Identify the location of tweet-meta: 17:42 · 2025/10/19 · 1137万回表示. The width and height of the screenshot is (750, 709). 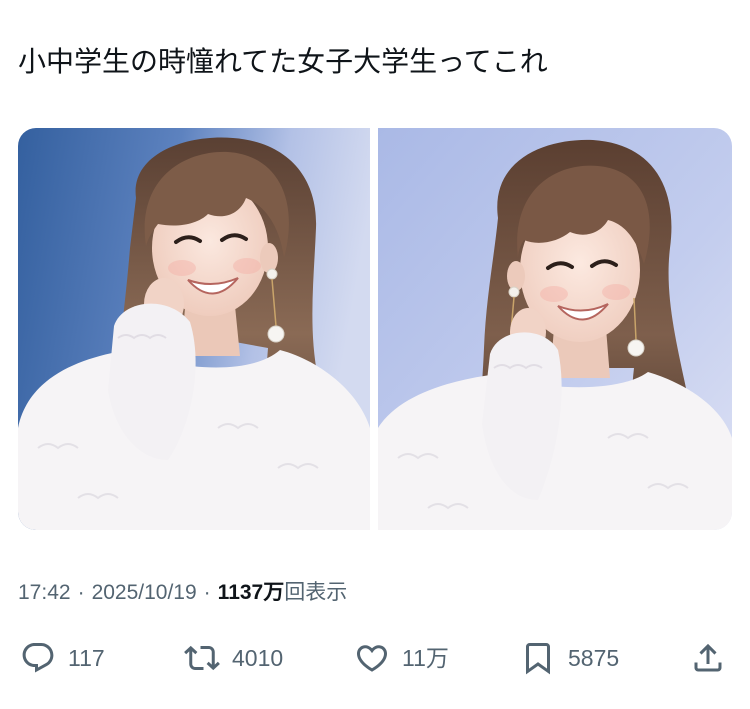
(182, 593).